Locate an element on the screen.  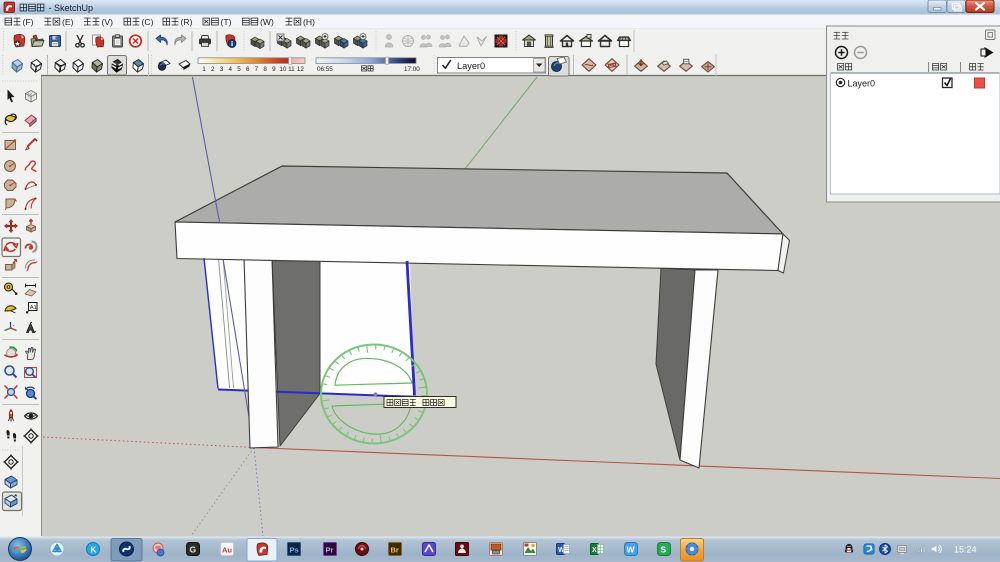
svg-text: 11 is located at coordinates (291, 69).